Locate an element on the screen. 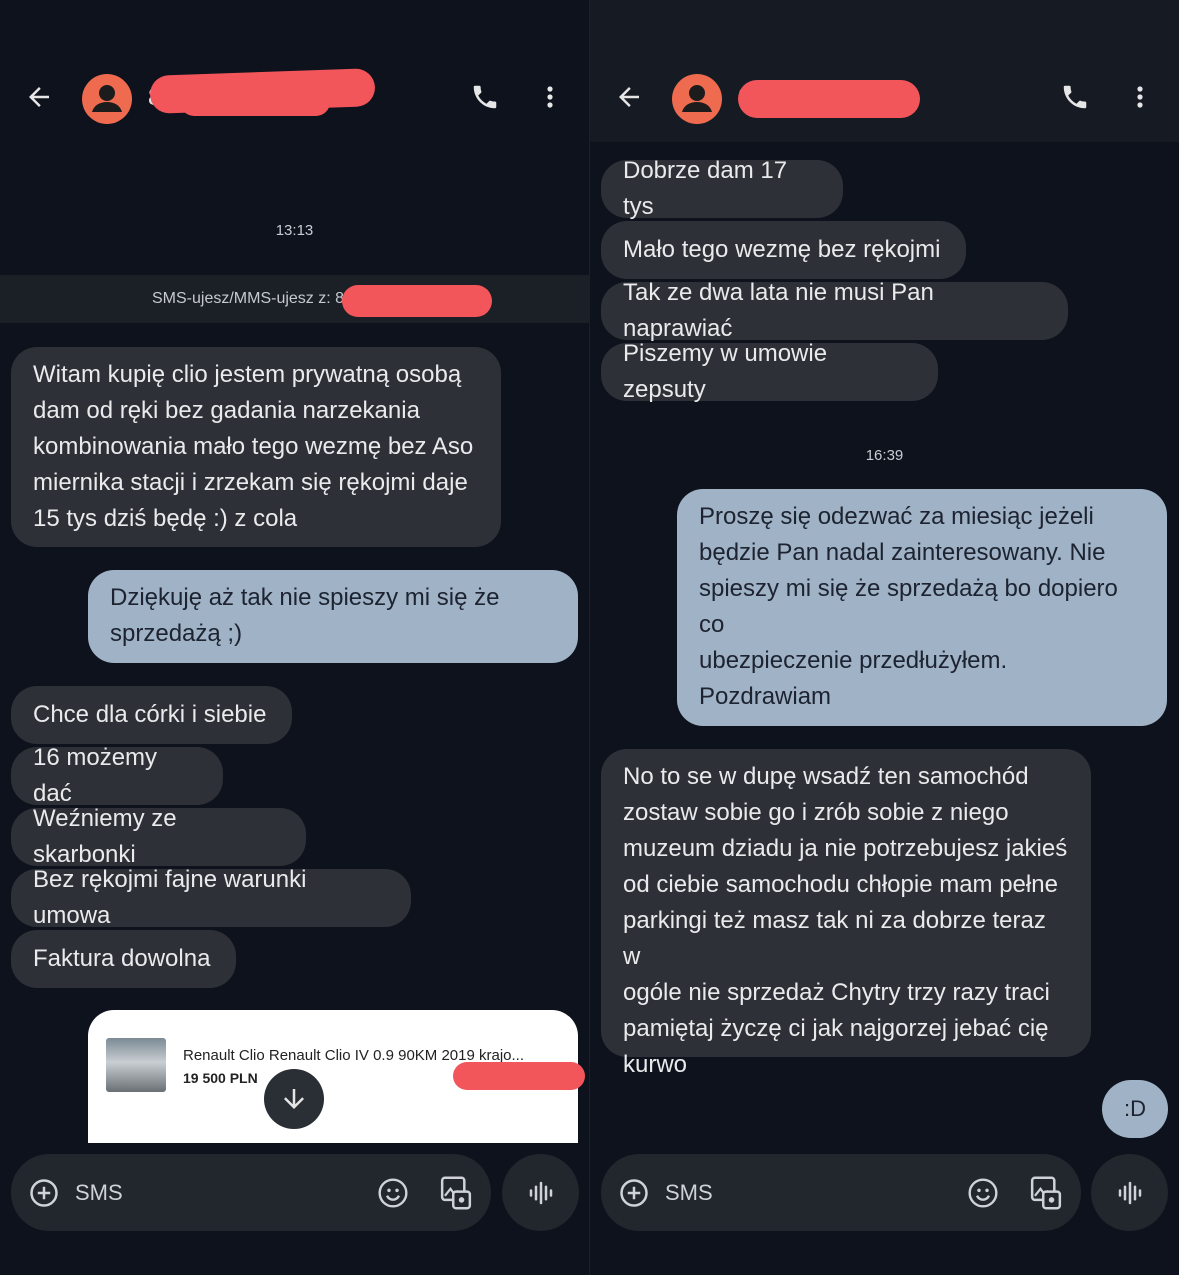  message-line: Pozdrawiam is located at coordinates (765, 696).